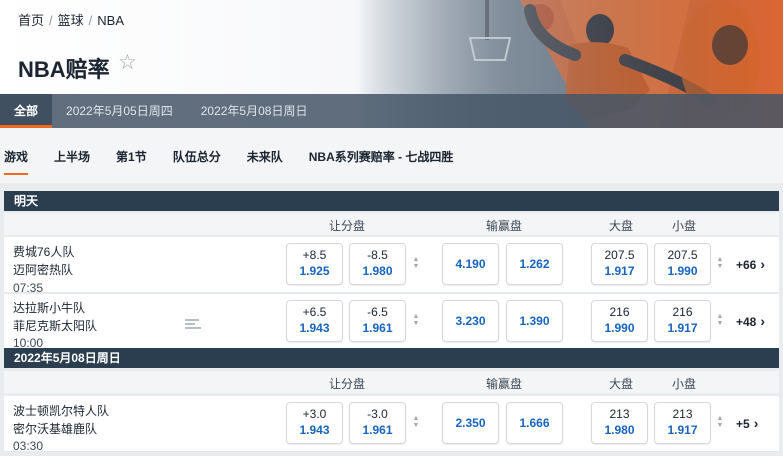 This screenshot has height=456, width=783. I want to click on more-markets-link: +5 ›, so click(747, 423).